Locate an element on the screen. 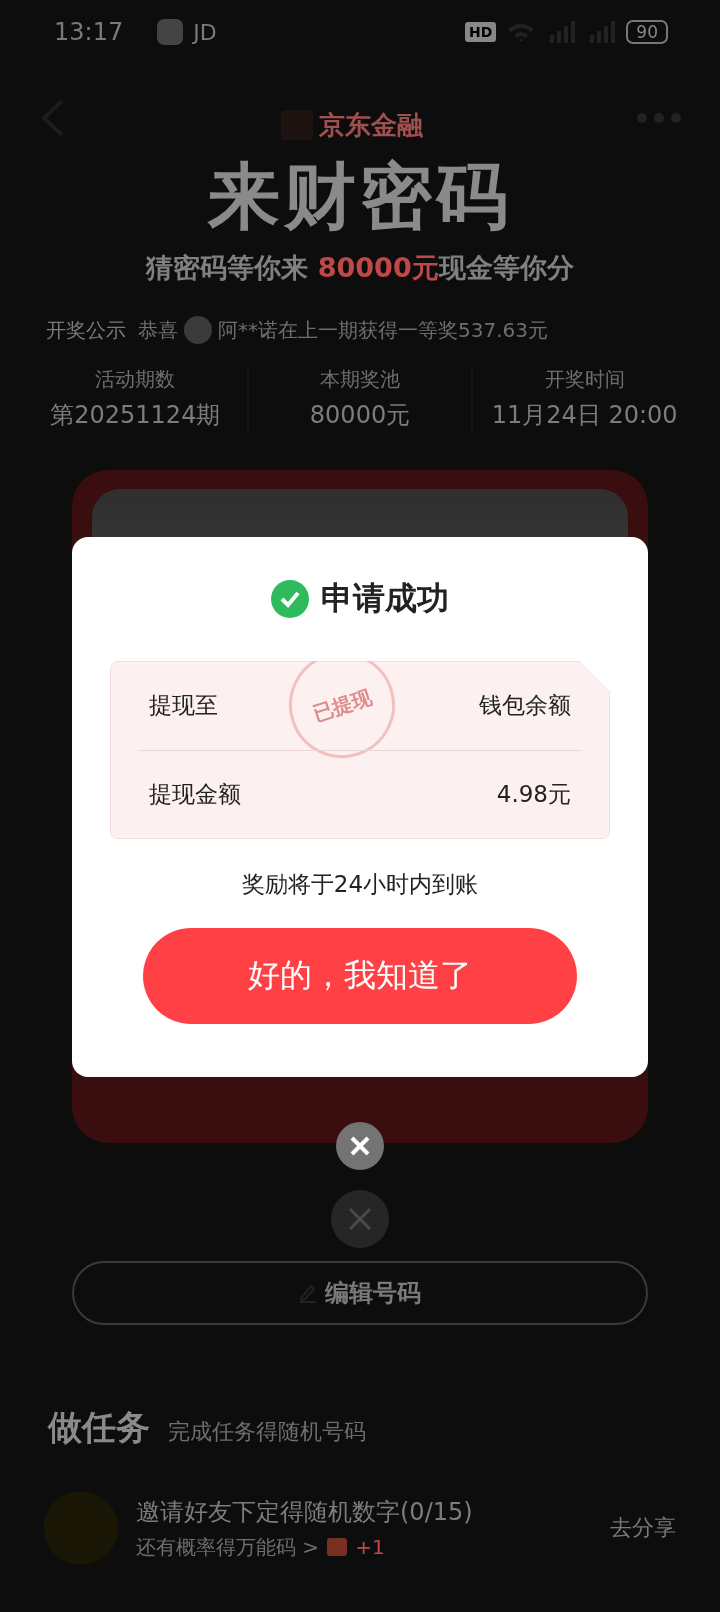 The image size is (720, 1612). avatar-icon is located at coordinates (198, 330).